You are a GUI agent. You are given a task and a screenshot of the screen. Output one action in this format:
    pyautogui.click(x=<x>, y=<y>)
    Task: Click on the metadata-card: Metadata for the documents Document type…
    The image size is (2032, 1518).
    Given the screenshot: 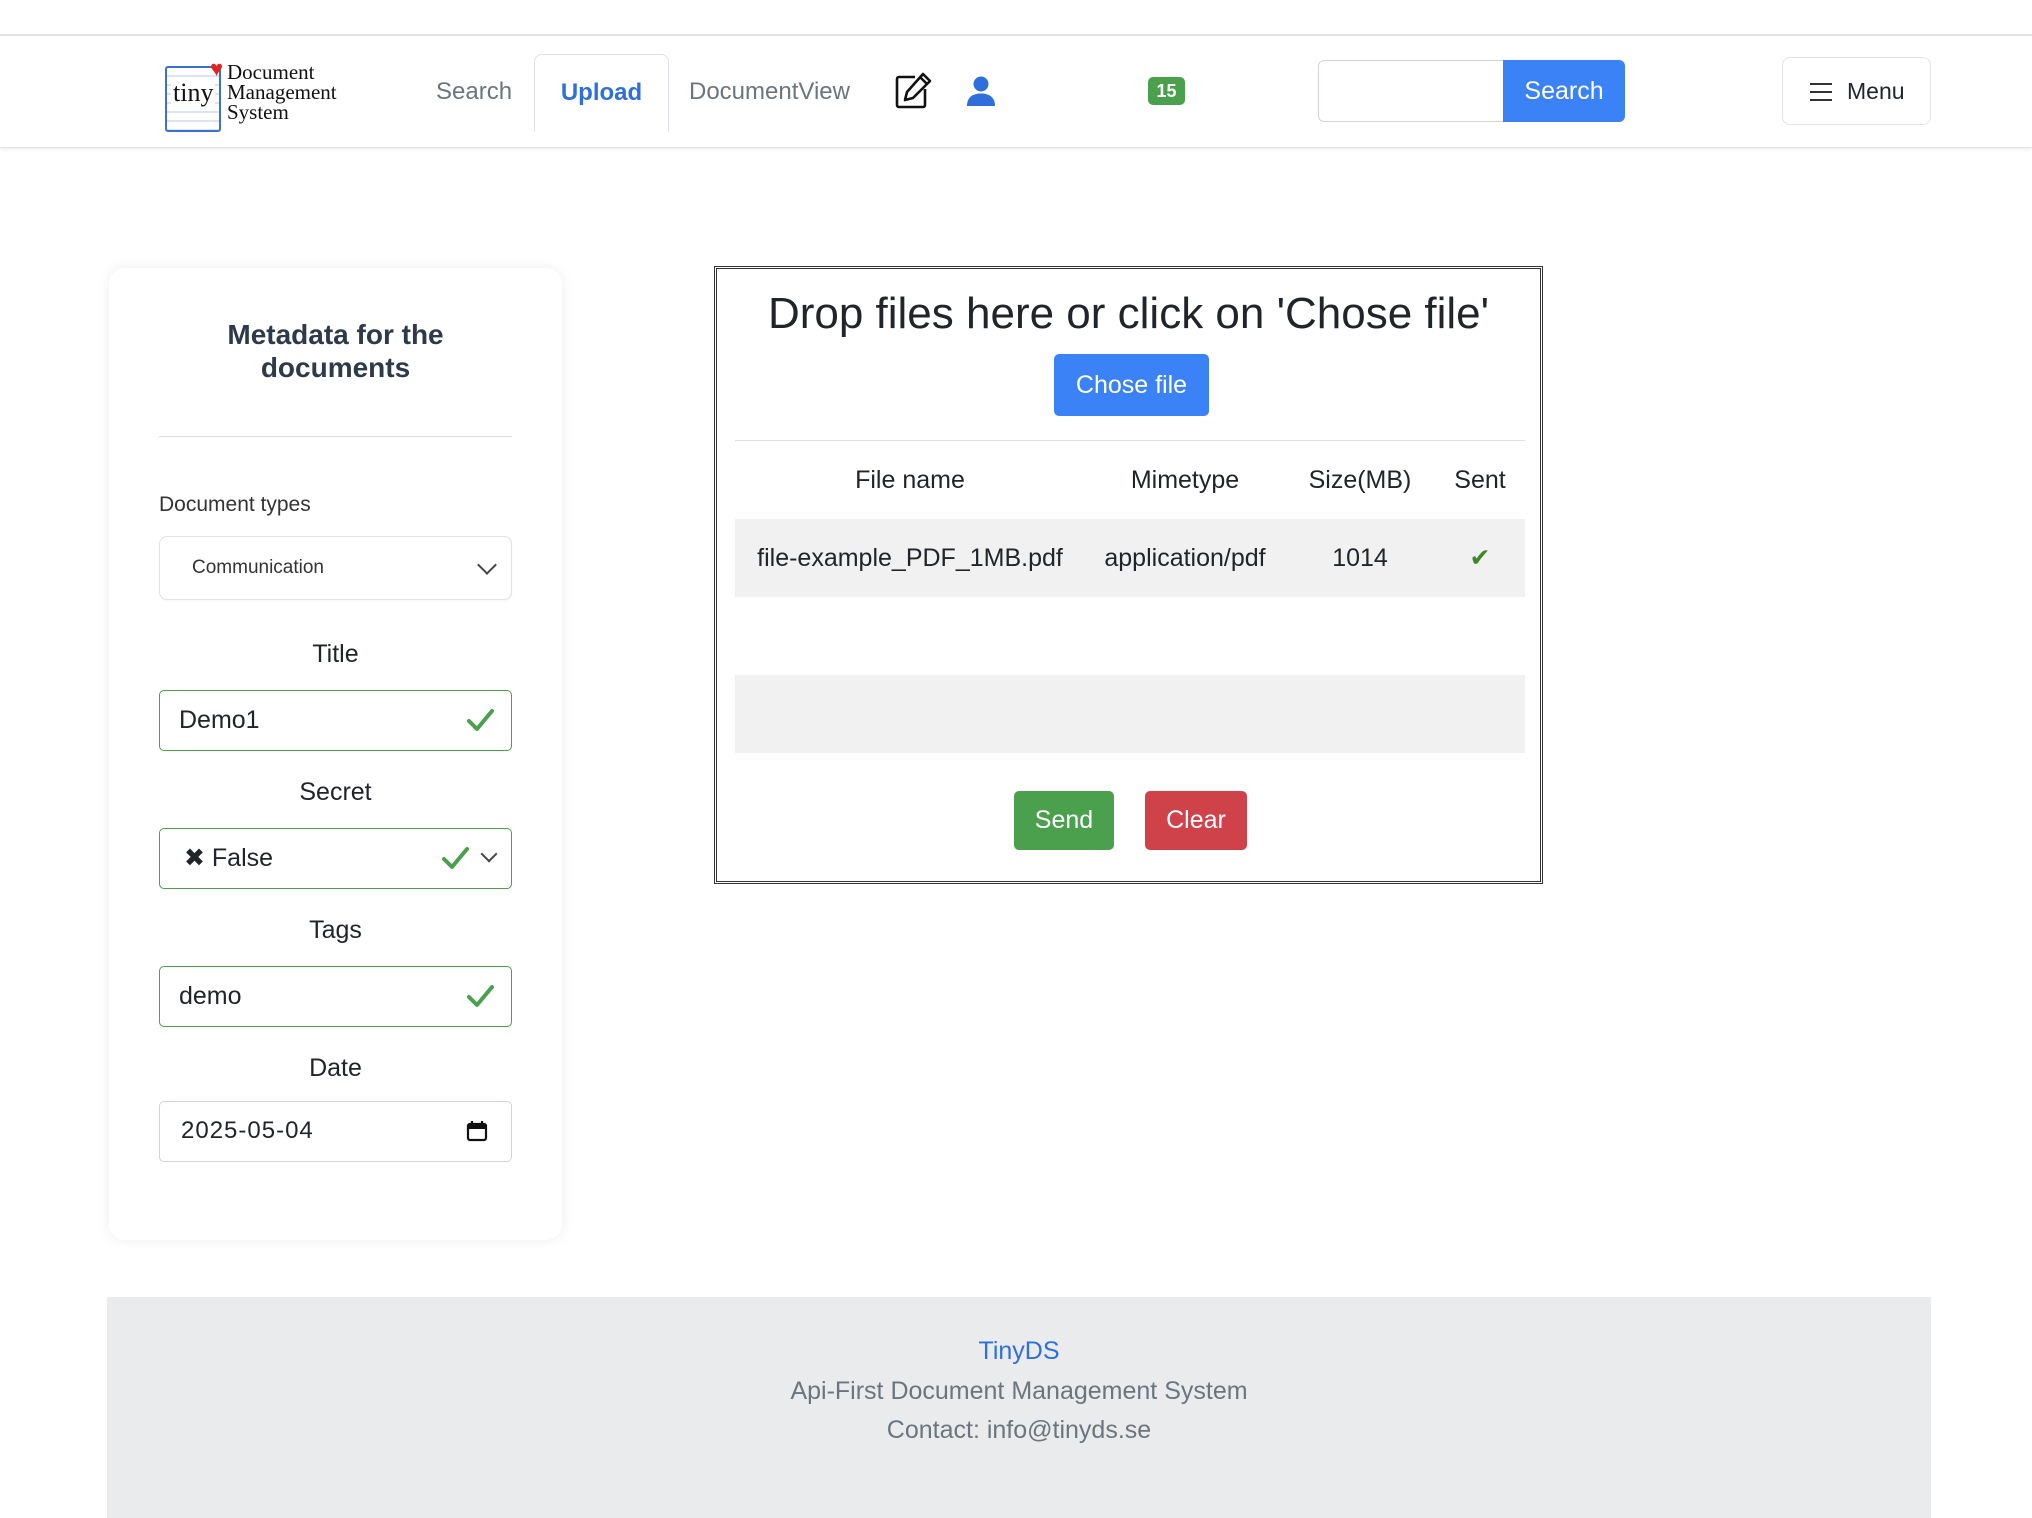 What is the action you would take?
    pyautogui.click(x=335, y=754)
    